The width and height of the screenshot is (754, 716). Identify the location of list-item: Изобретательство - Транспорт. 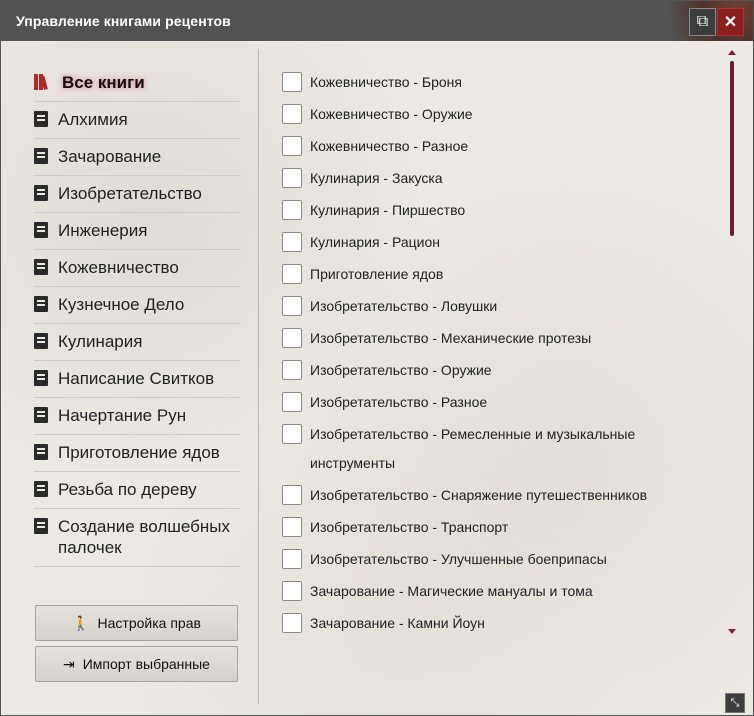
(502, 527).